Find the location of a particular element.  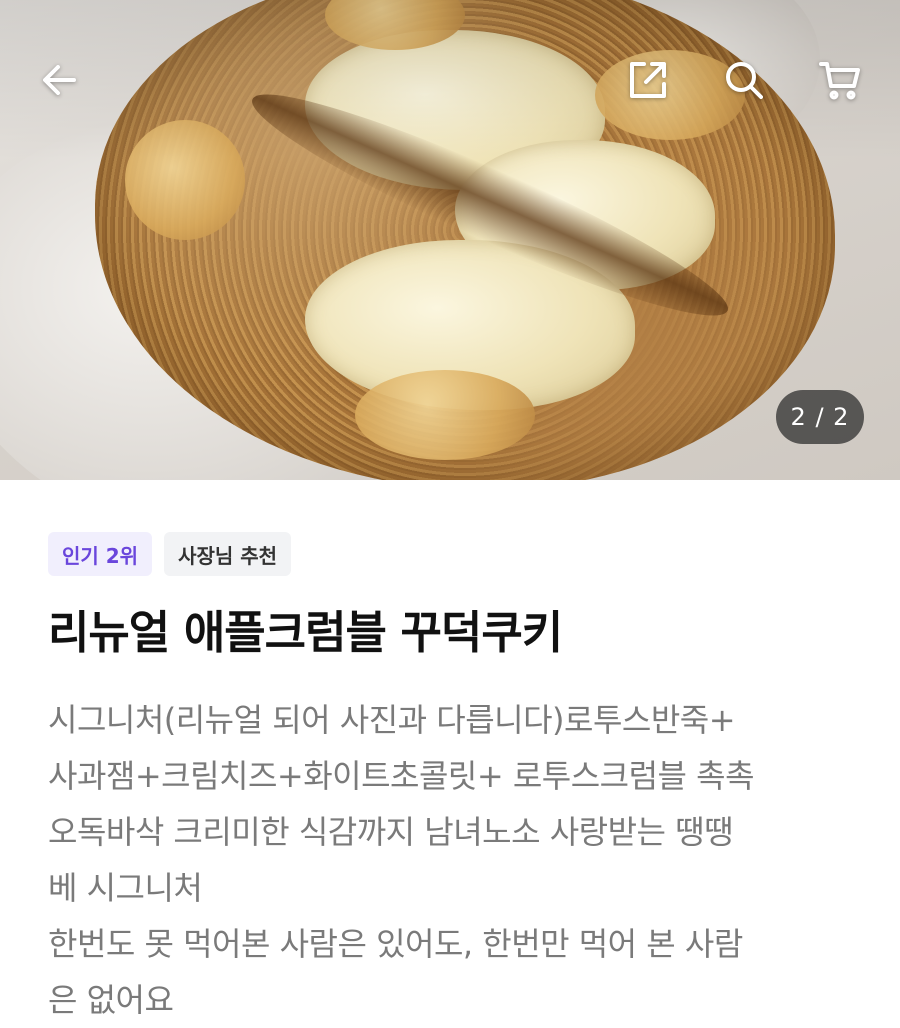

search-button is located at coordinates (744, 80).